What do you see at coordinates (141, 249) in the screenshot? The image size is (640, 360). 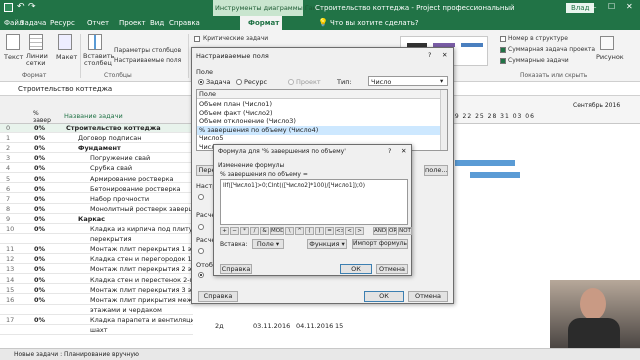 I see `task-name-cell: Монтаж плит перекрытия 1 эта` at bounding box center [141, 249].